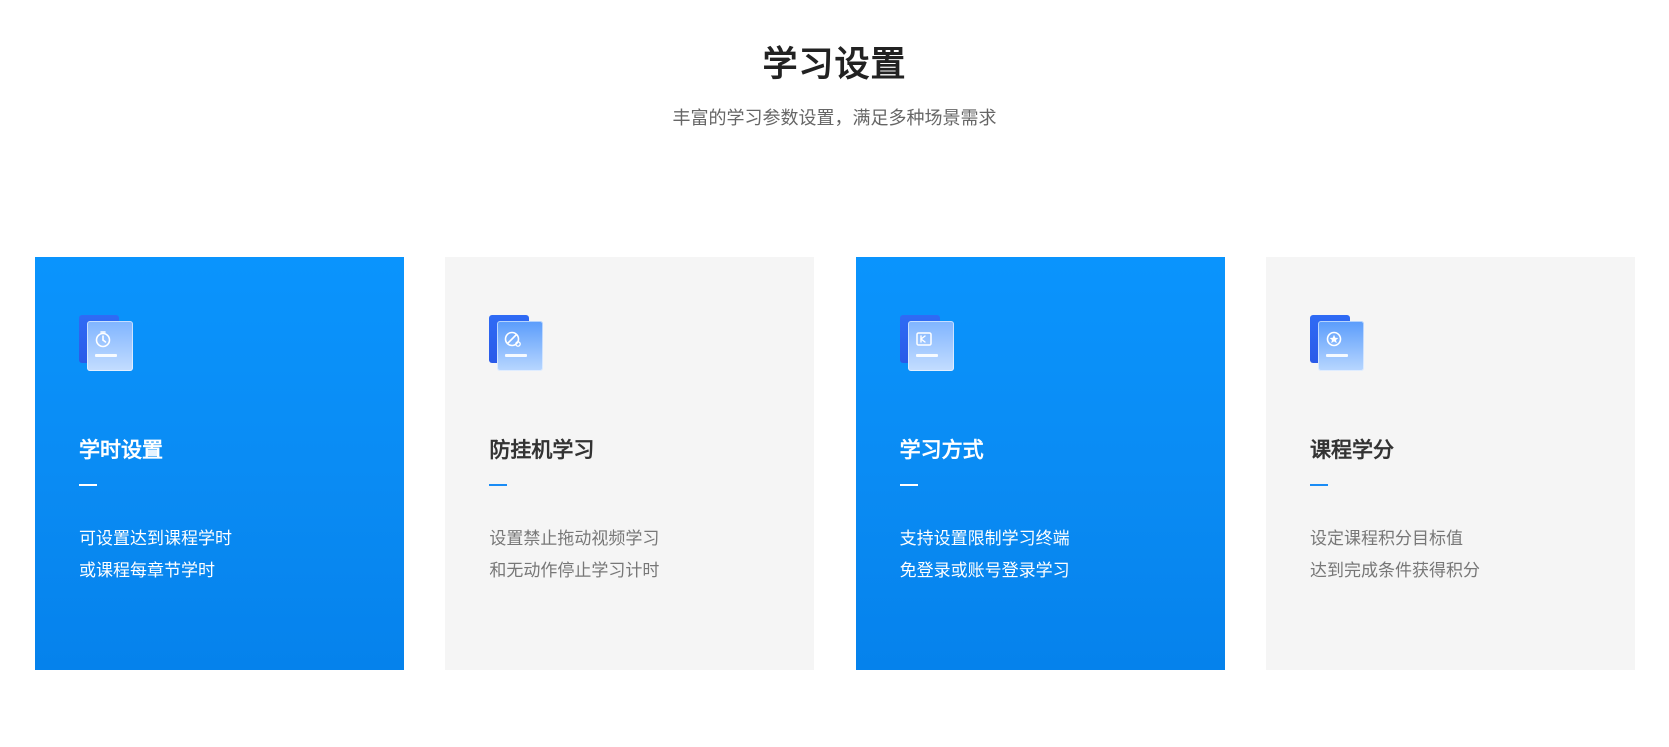  Describe the element at coordinates (1472, 555) in the screenshot. I see `feature-card-description: 设定课程积分目标值 达到完成条件获得积分` at that location.